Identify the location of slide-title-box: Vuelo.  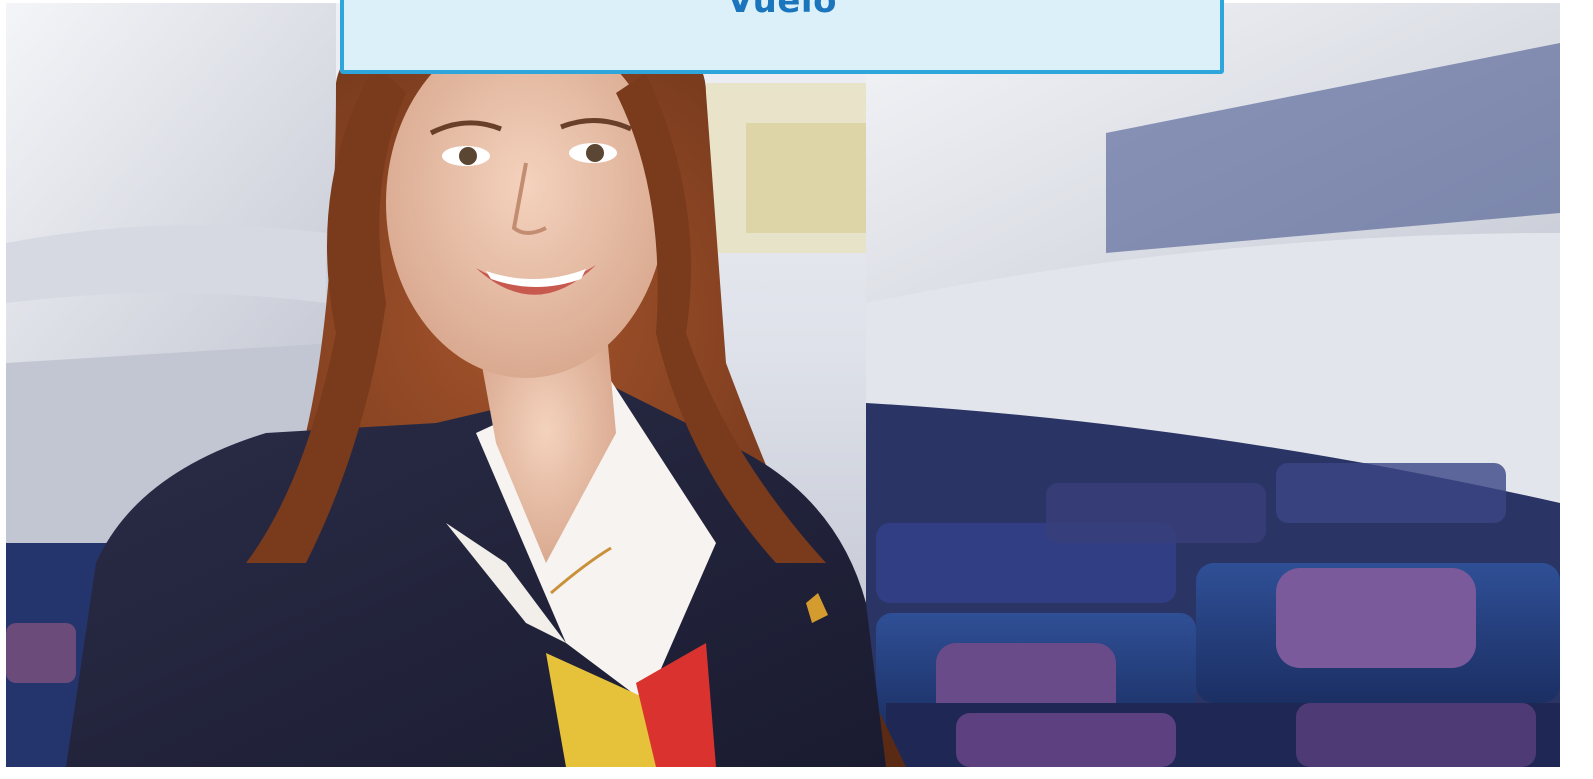
(782, 37).